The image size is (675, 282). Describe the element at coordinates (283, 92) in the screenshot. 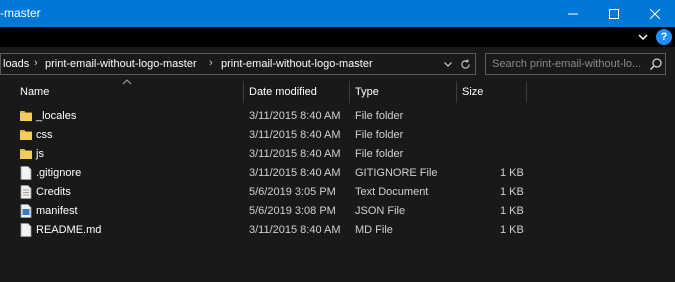

I see `column-header-date-modified: Date modified` at that location.